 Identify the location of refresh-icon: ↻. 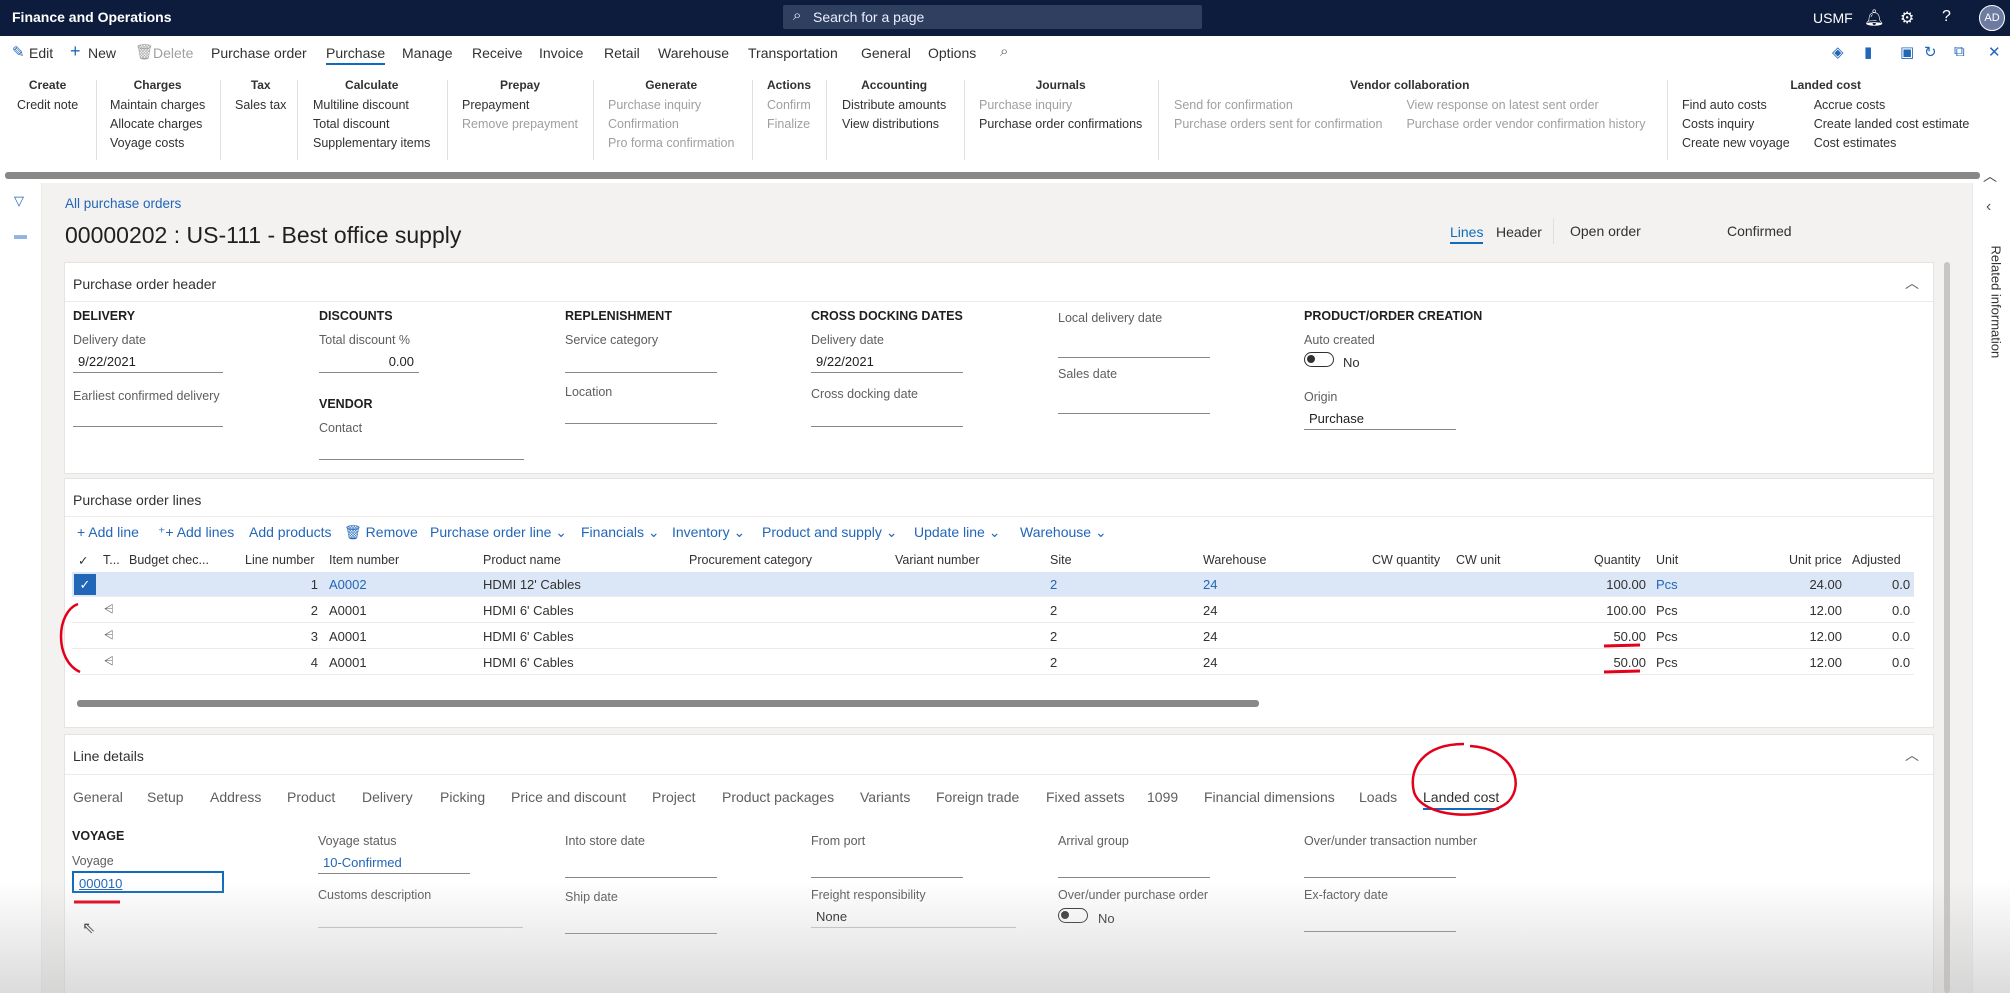
(1930, 52).